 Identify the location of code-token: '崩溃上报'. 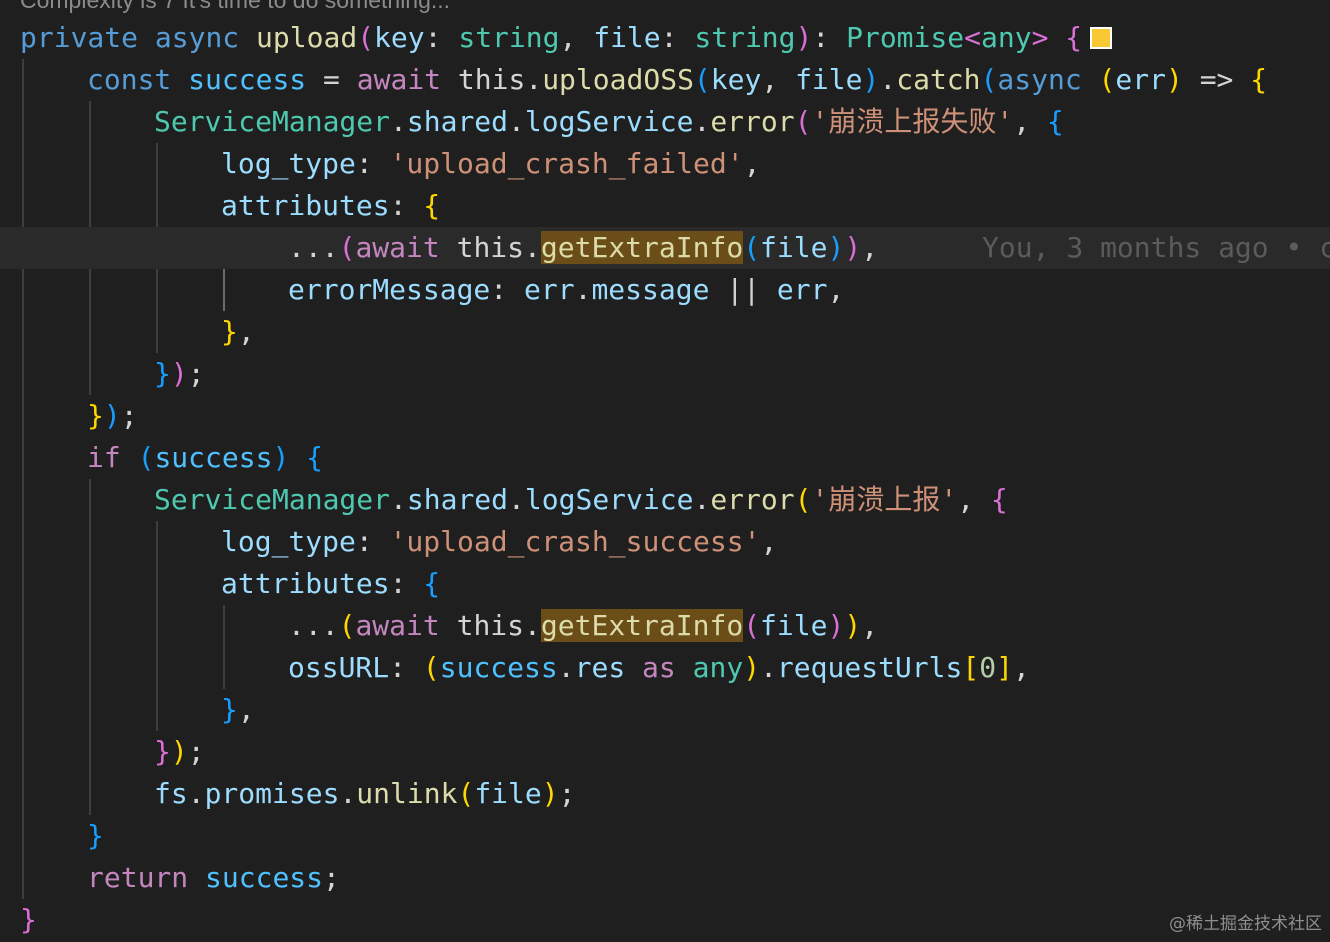
(884, 499).